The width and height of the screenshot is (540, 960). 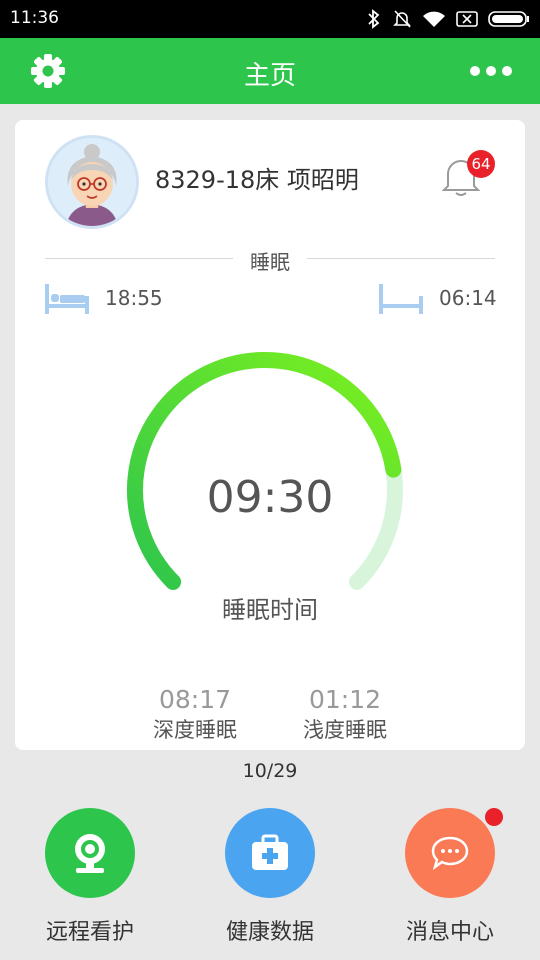 What do you see at coordinates (494, 817) in the screenshot?
I see `unread-dot` at bounding box center [494, 817].